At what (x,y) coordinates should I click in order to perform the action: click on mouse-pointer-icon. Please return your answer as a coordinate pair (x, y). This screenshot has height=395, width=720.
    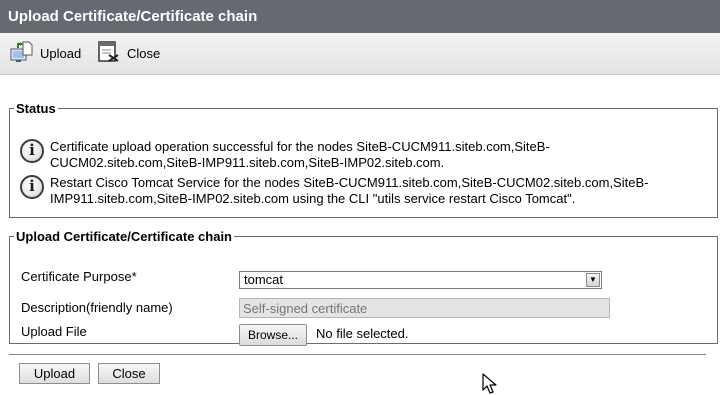
    Looking at the image, I should click on (490, 384).